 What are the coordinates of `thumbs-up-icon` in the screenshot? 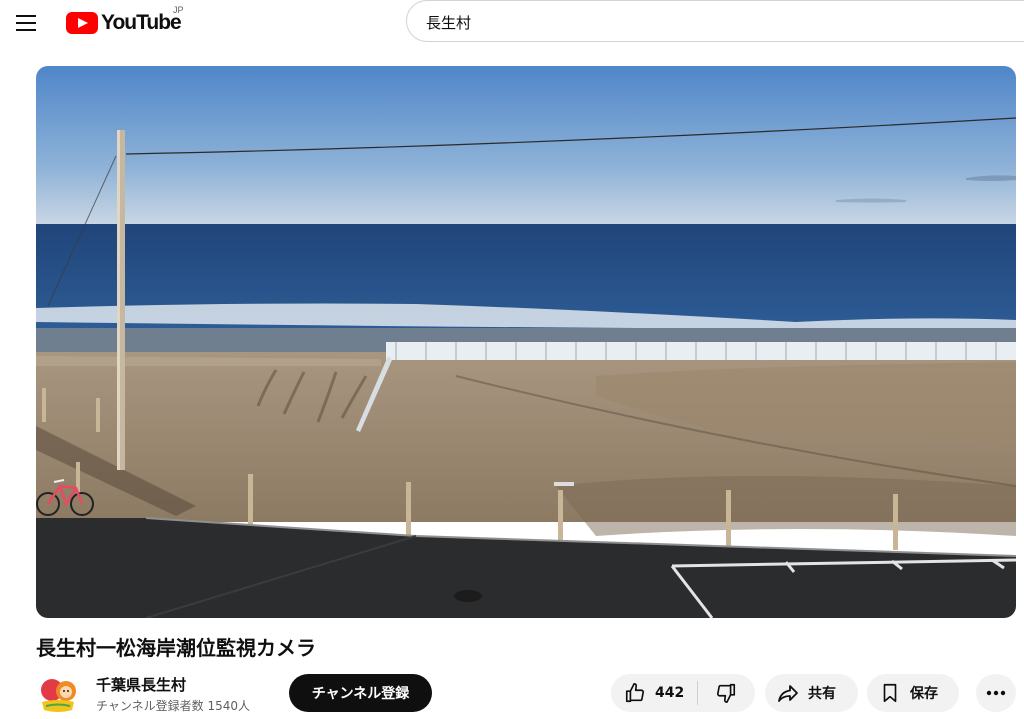 It's located at (635, 693).